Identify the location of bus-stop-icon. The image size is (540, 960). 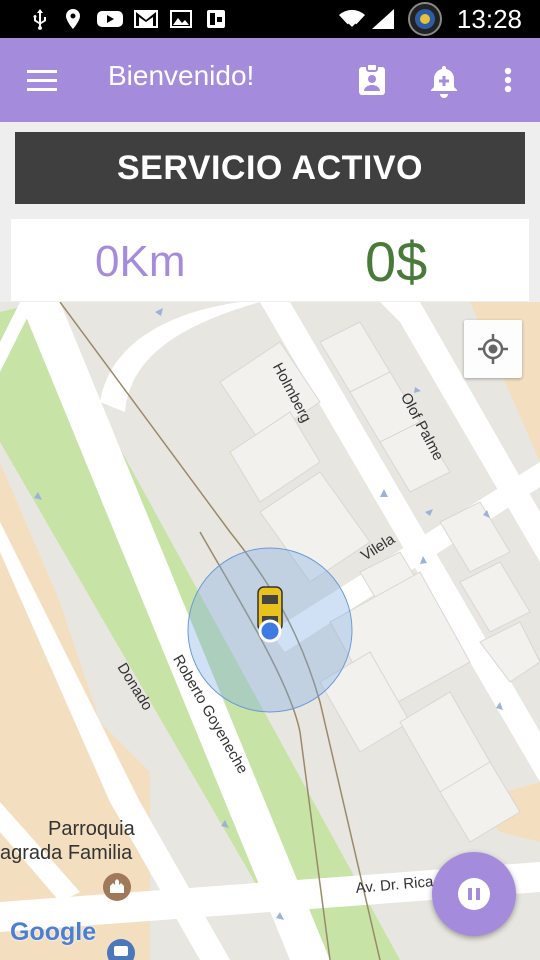
(121, 949).